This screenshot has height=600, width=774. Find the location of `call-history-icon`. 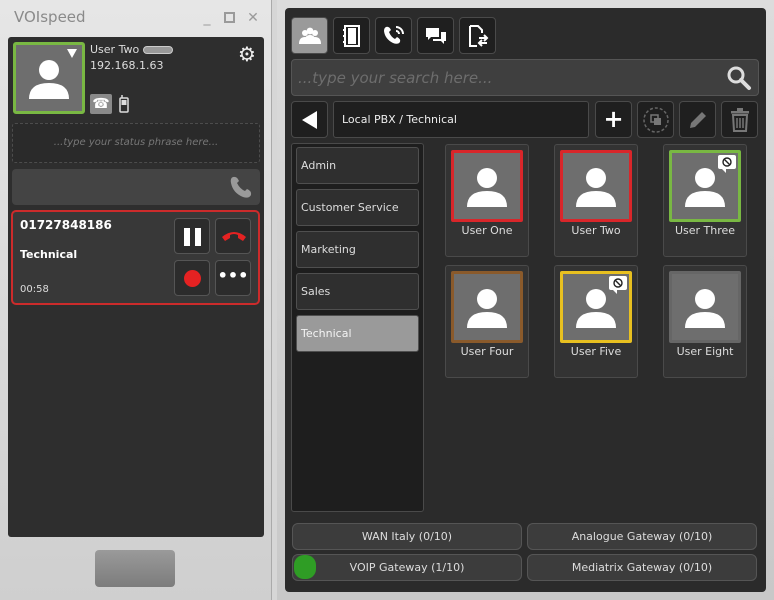

call-history-icon is located at coordinates (394, 35).